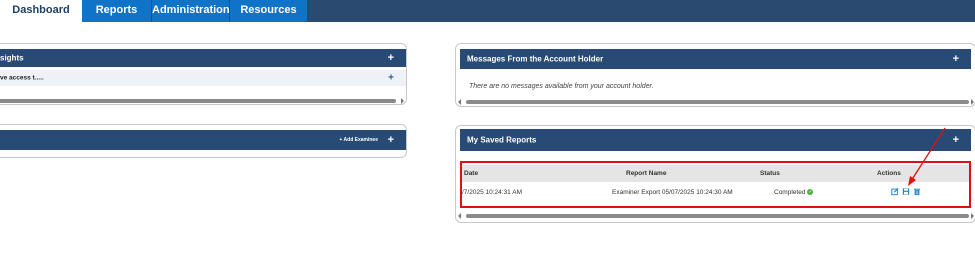 Image resolution: width=975 pixels, height=261 pixels. I want to click on insights-panel: sights + ve access t..... +, so click(203, 74).